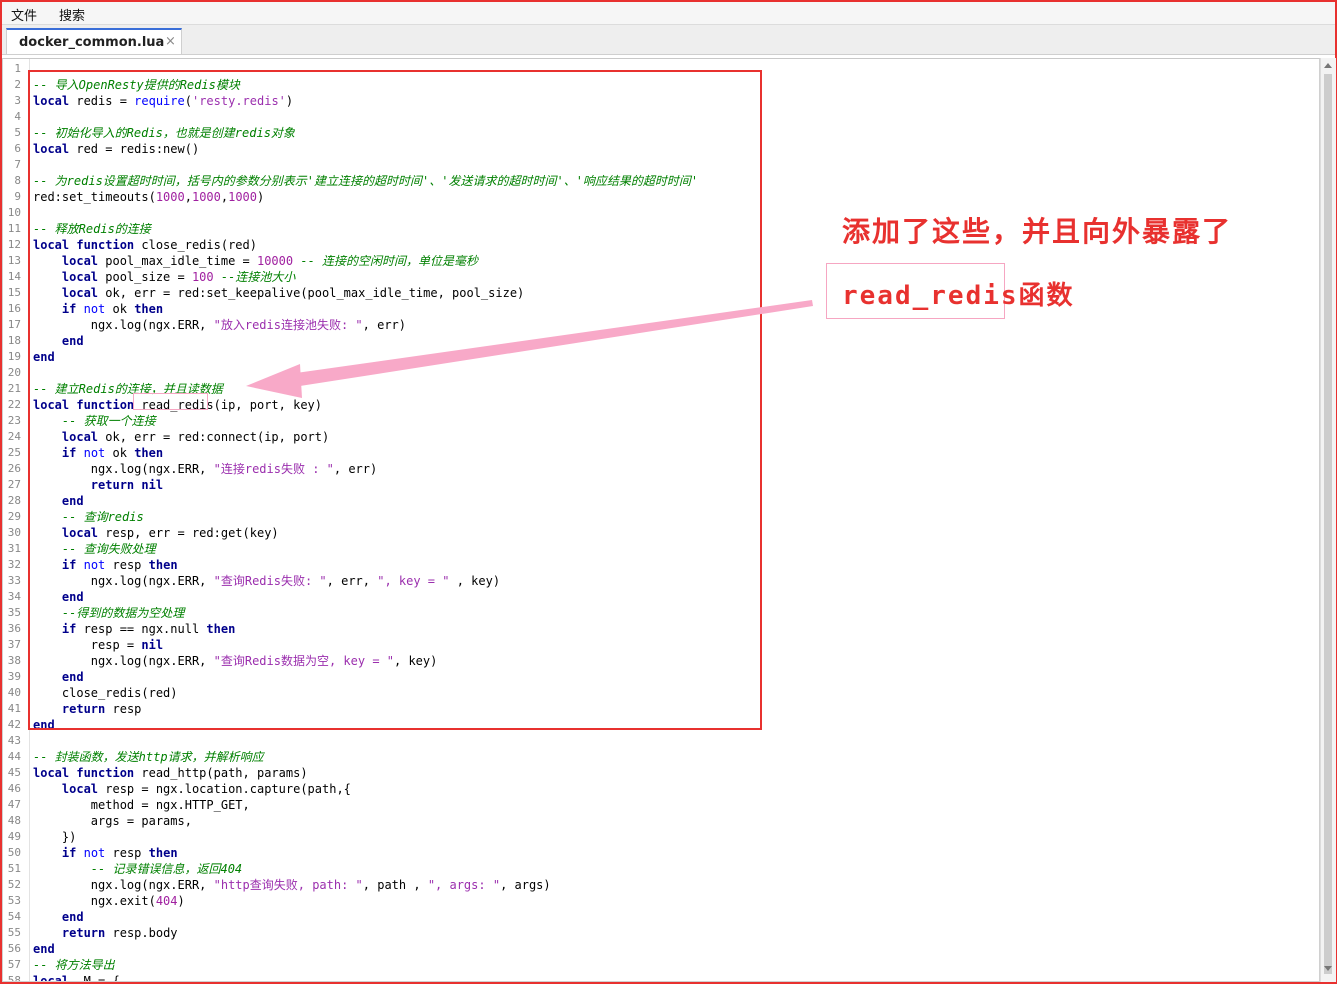  I want to click on annotation-text-2: read_redis函数, so click(958, 293).